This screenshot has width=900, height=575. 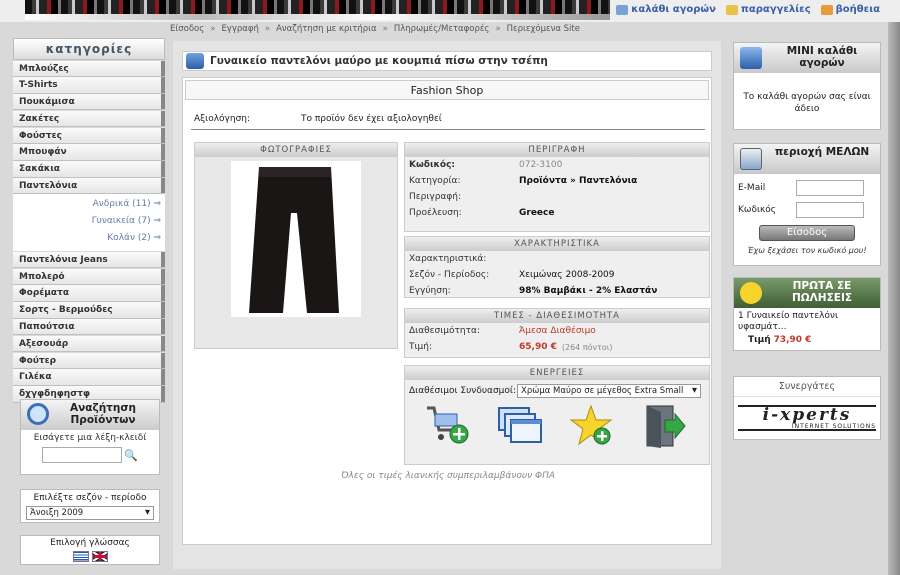 I want to click on sidebar-item-vests: Γιλέκα, so click(x=89, y=377).